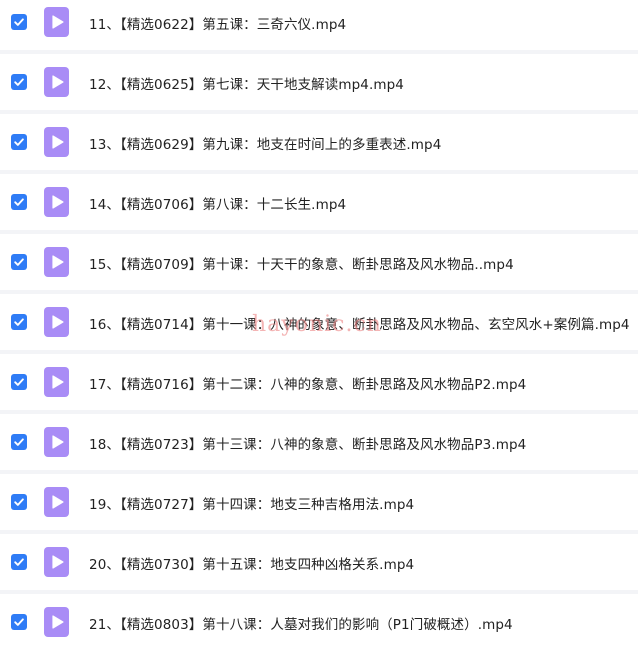  Describe the element at coordinates (265, 143) in the screenshot. I see `file-name: 13、【精选0629】第九课：地支在时间上的多重表述.mp4` at that location.